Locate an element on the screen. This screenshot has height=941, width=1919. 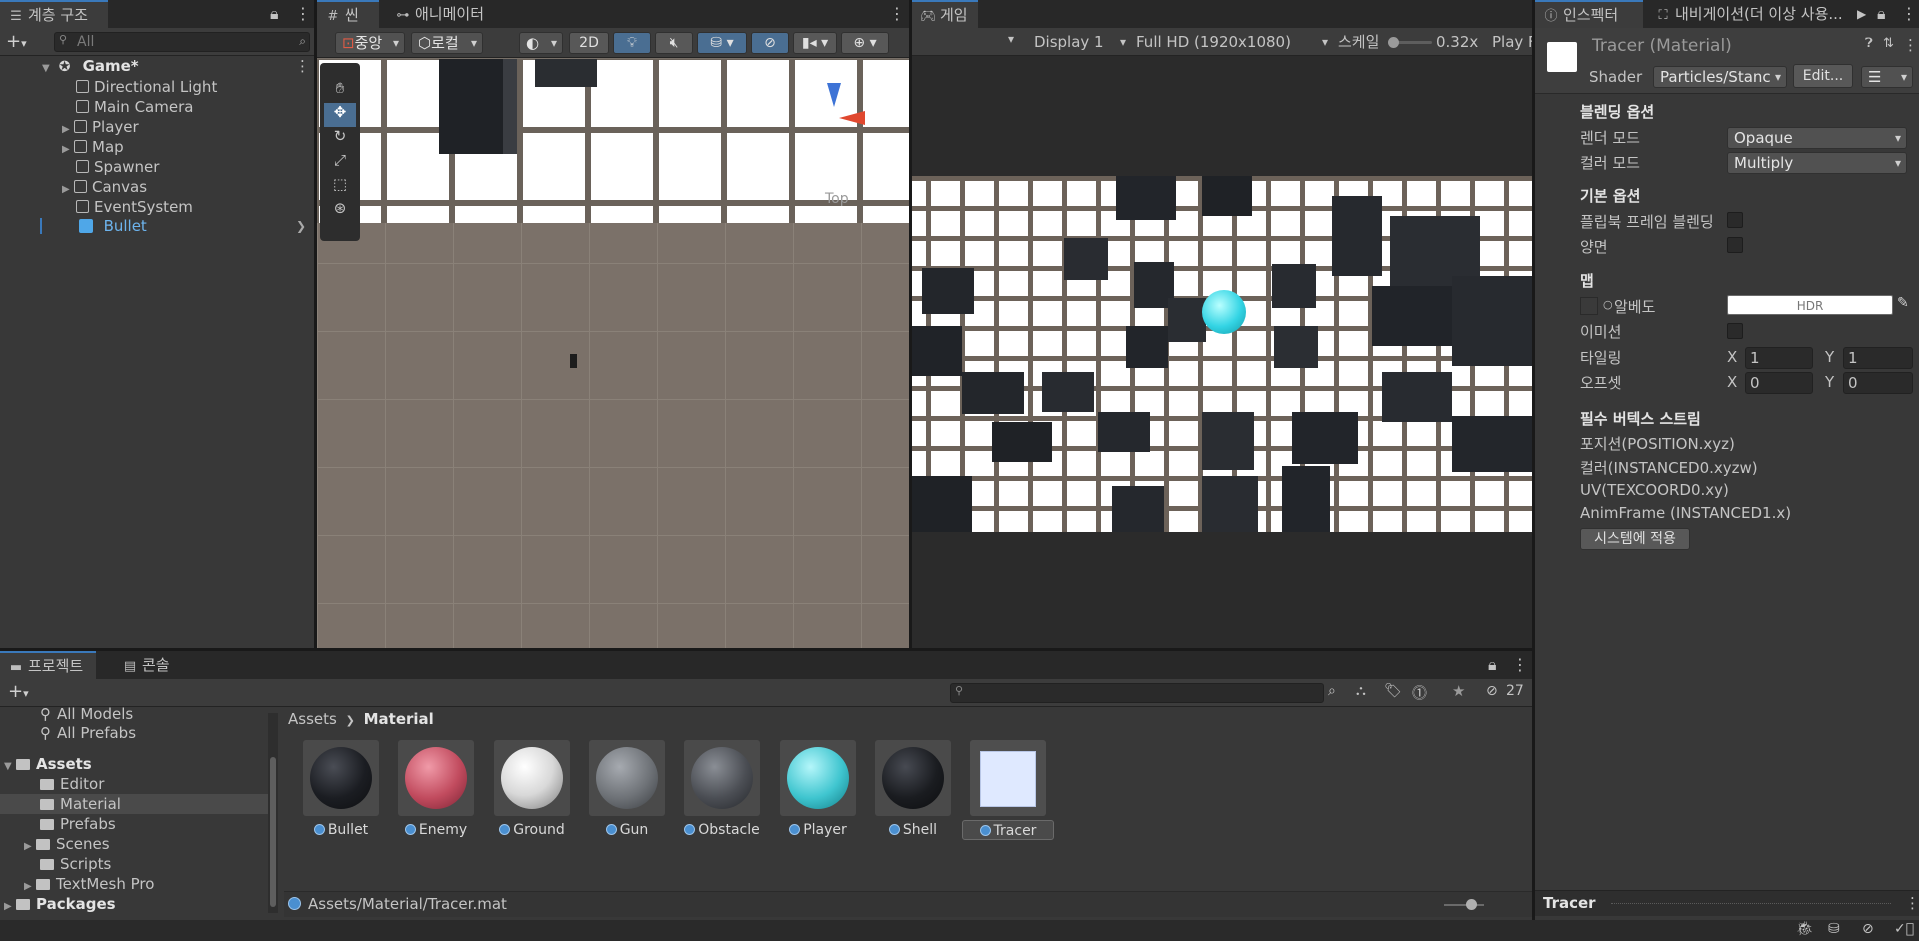
camera-settings-button: ▮◂ ▾ is located at coordinates (815, 43).